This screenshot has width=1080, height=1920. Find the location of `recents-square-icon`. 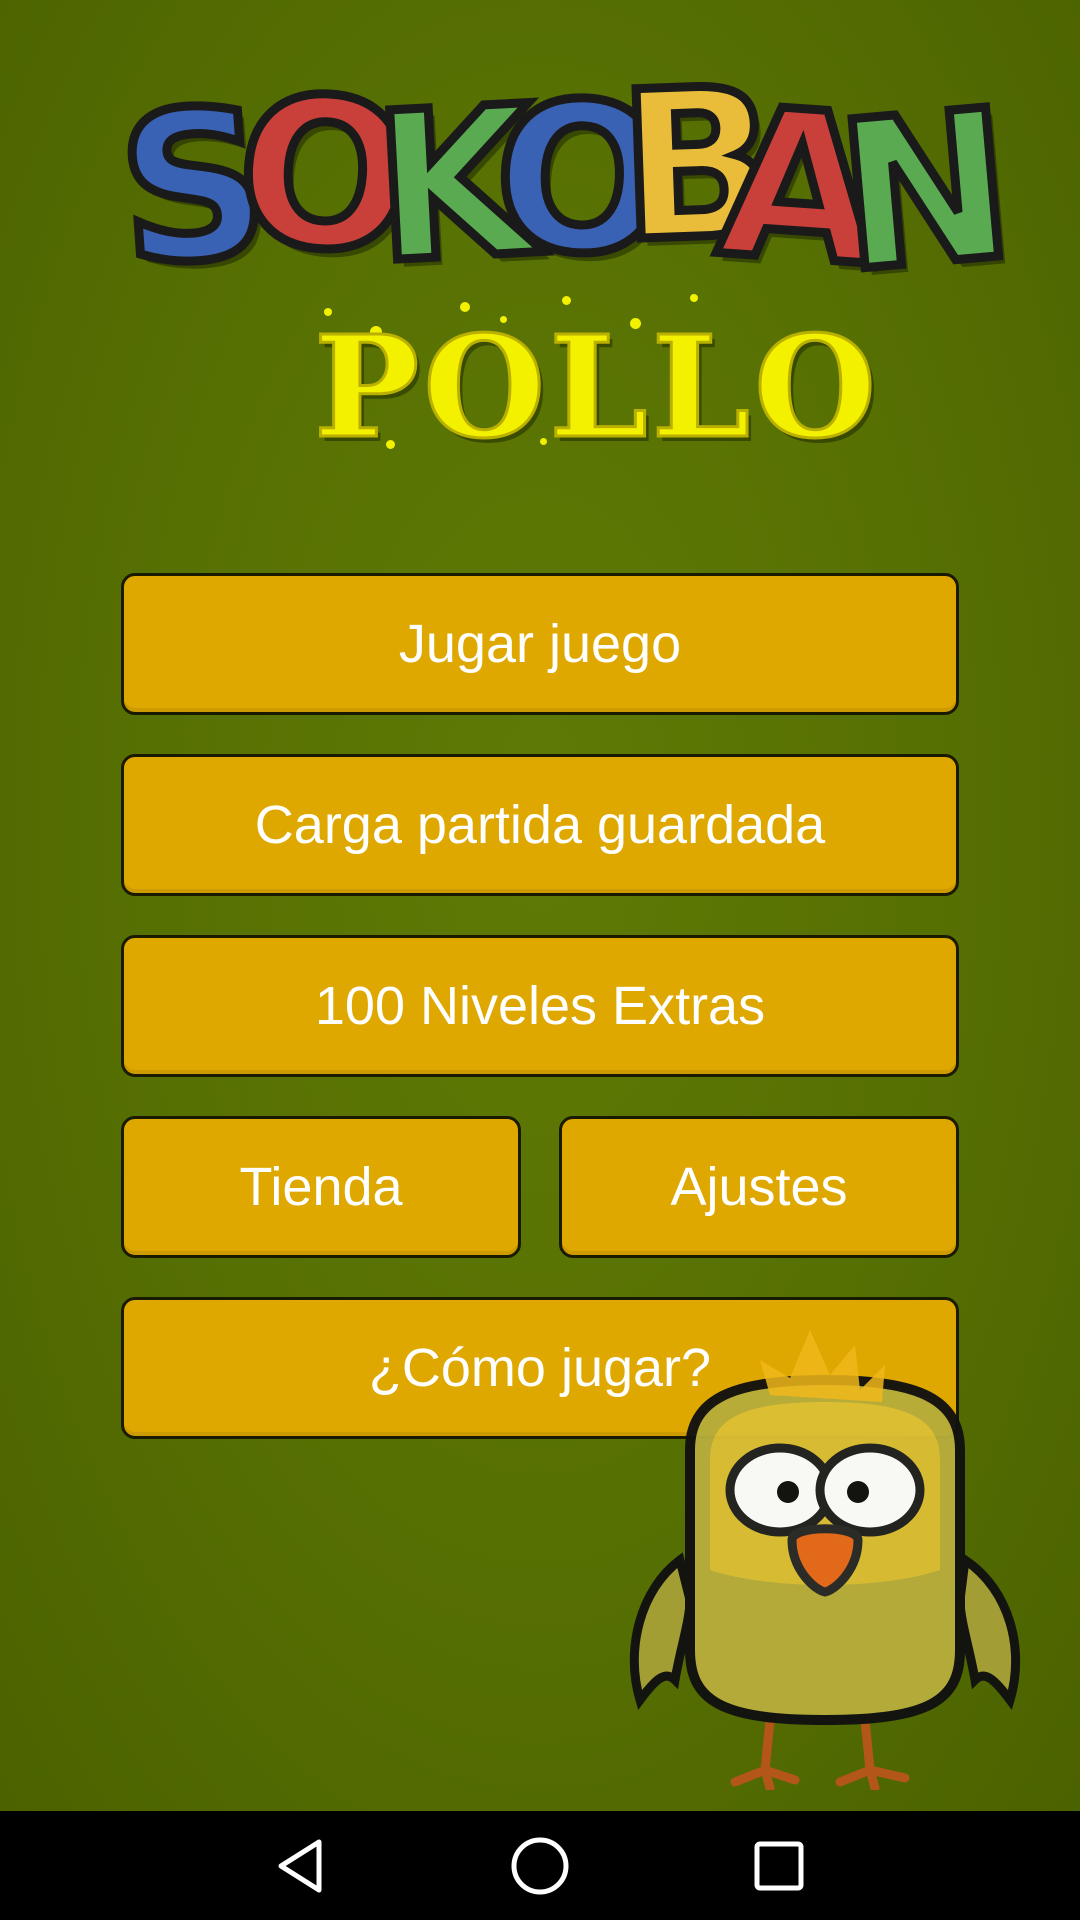

recents-square-icon is located at coordinates (779, 1866).